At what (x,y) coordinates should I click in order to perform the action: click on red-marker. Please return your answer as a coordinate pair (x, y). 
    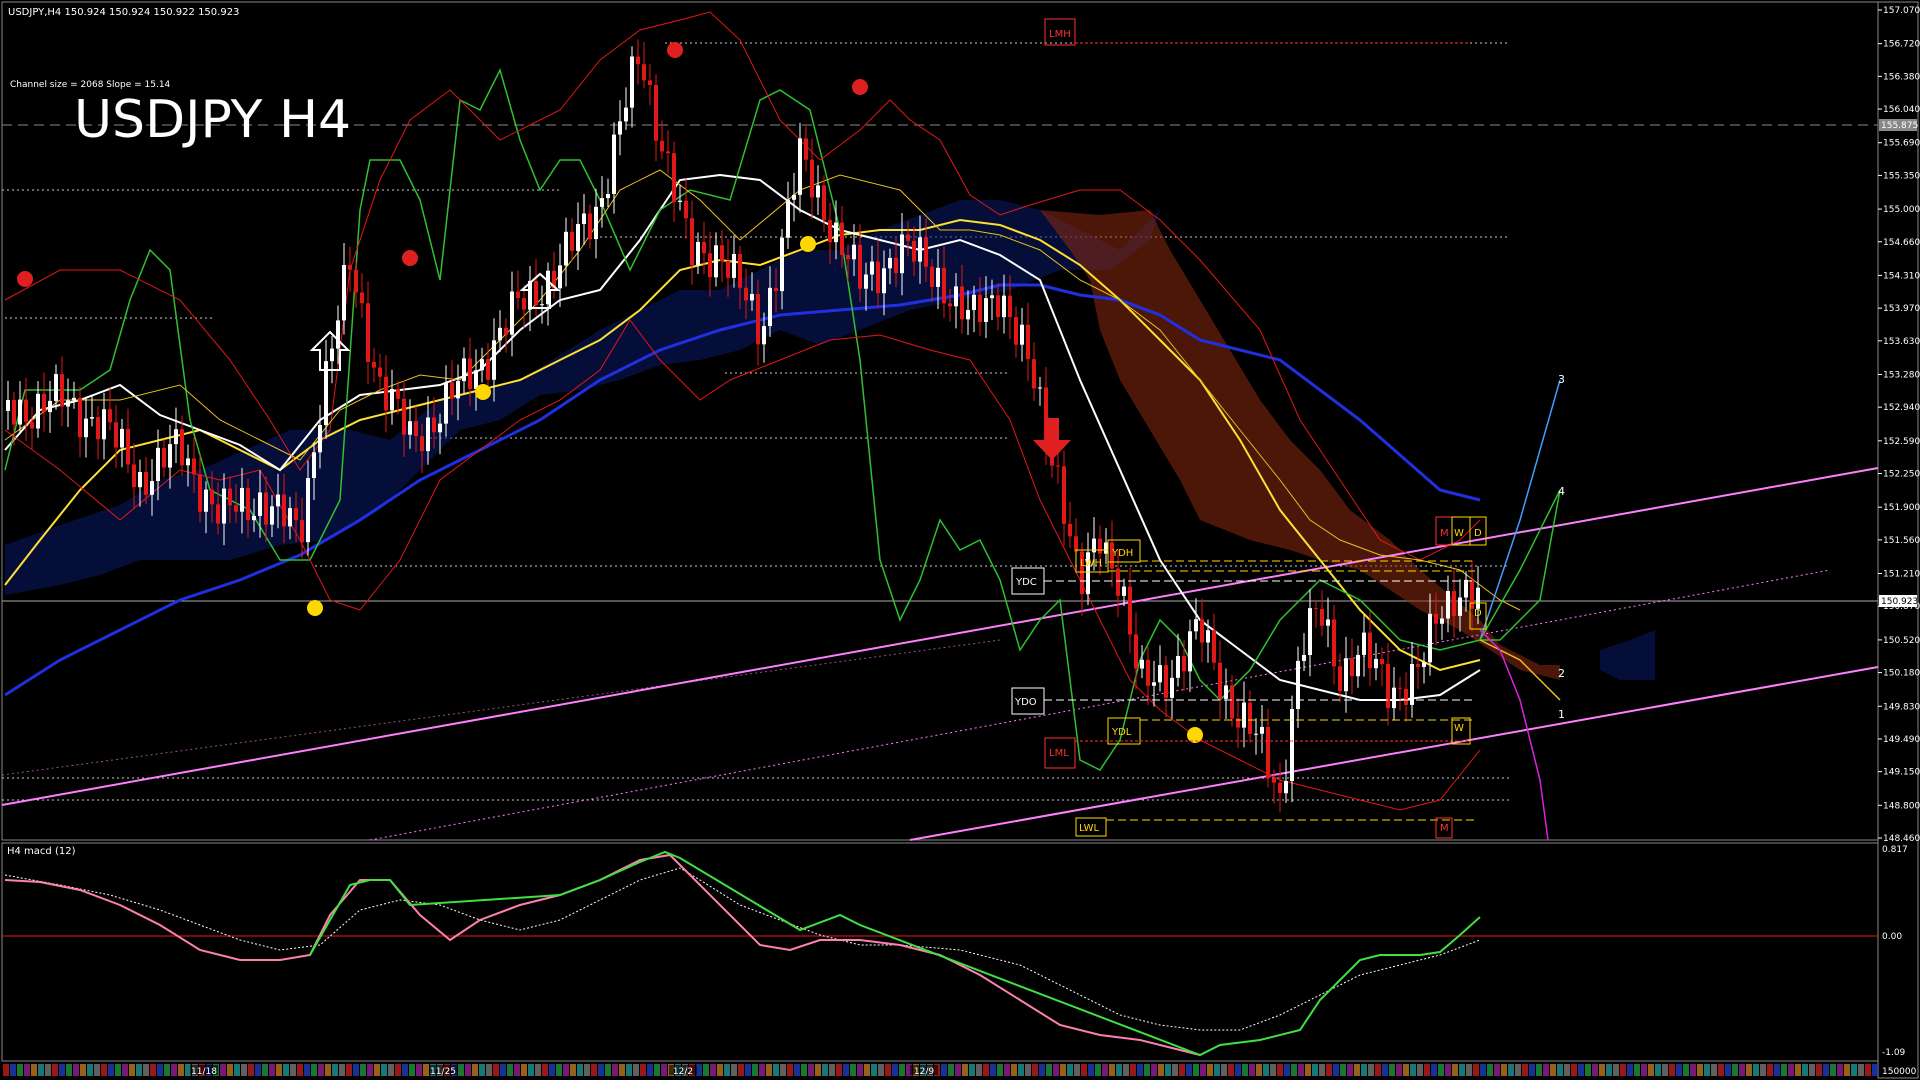
    Looking at the image, I should click on (860, 87).